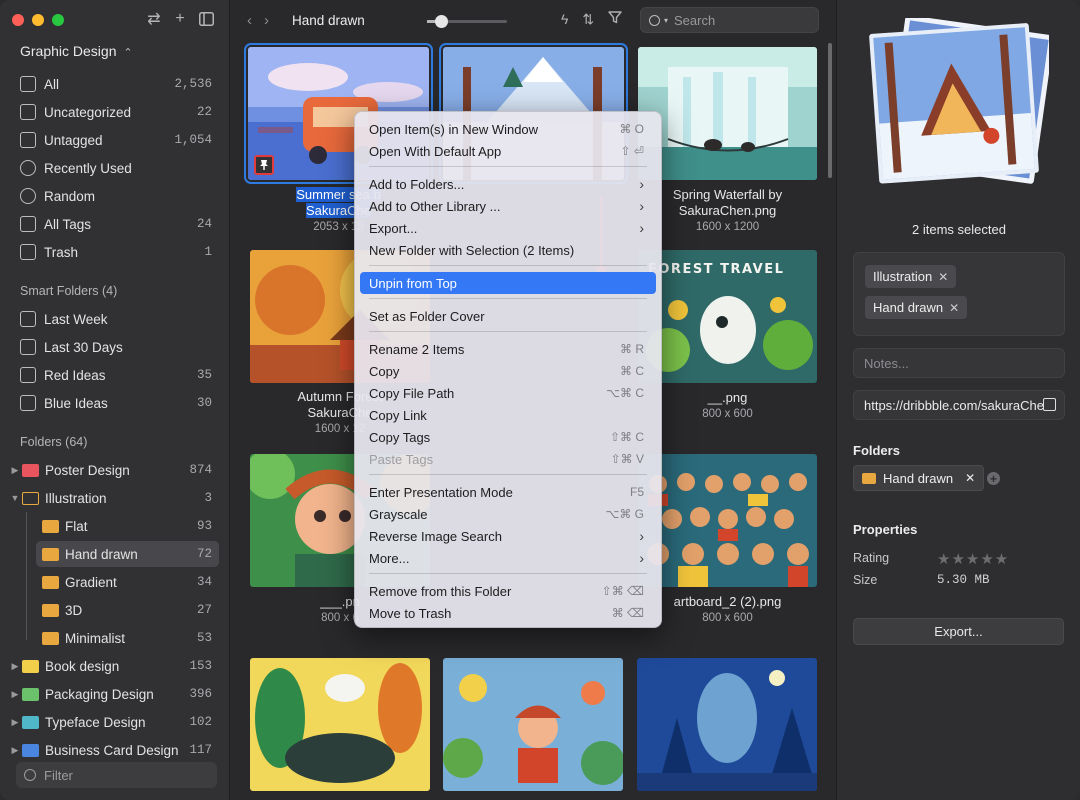 The width and height of the screenshot is (1080, 800). I want to click on thumbnail-flower-girl, so click(533, 724).